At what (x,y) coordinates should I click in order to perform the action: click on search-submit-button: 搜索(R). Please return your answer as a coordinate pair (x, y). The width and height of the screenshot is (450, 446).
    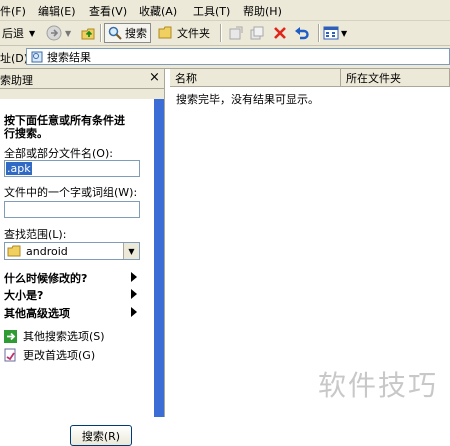
    Looking at the image, I should click on (101, 435).